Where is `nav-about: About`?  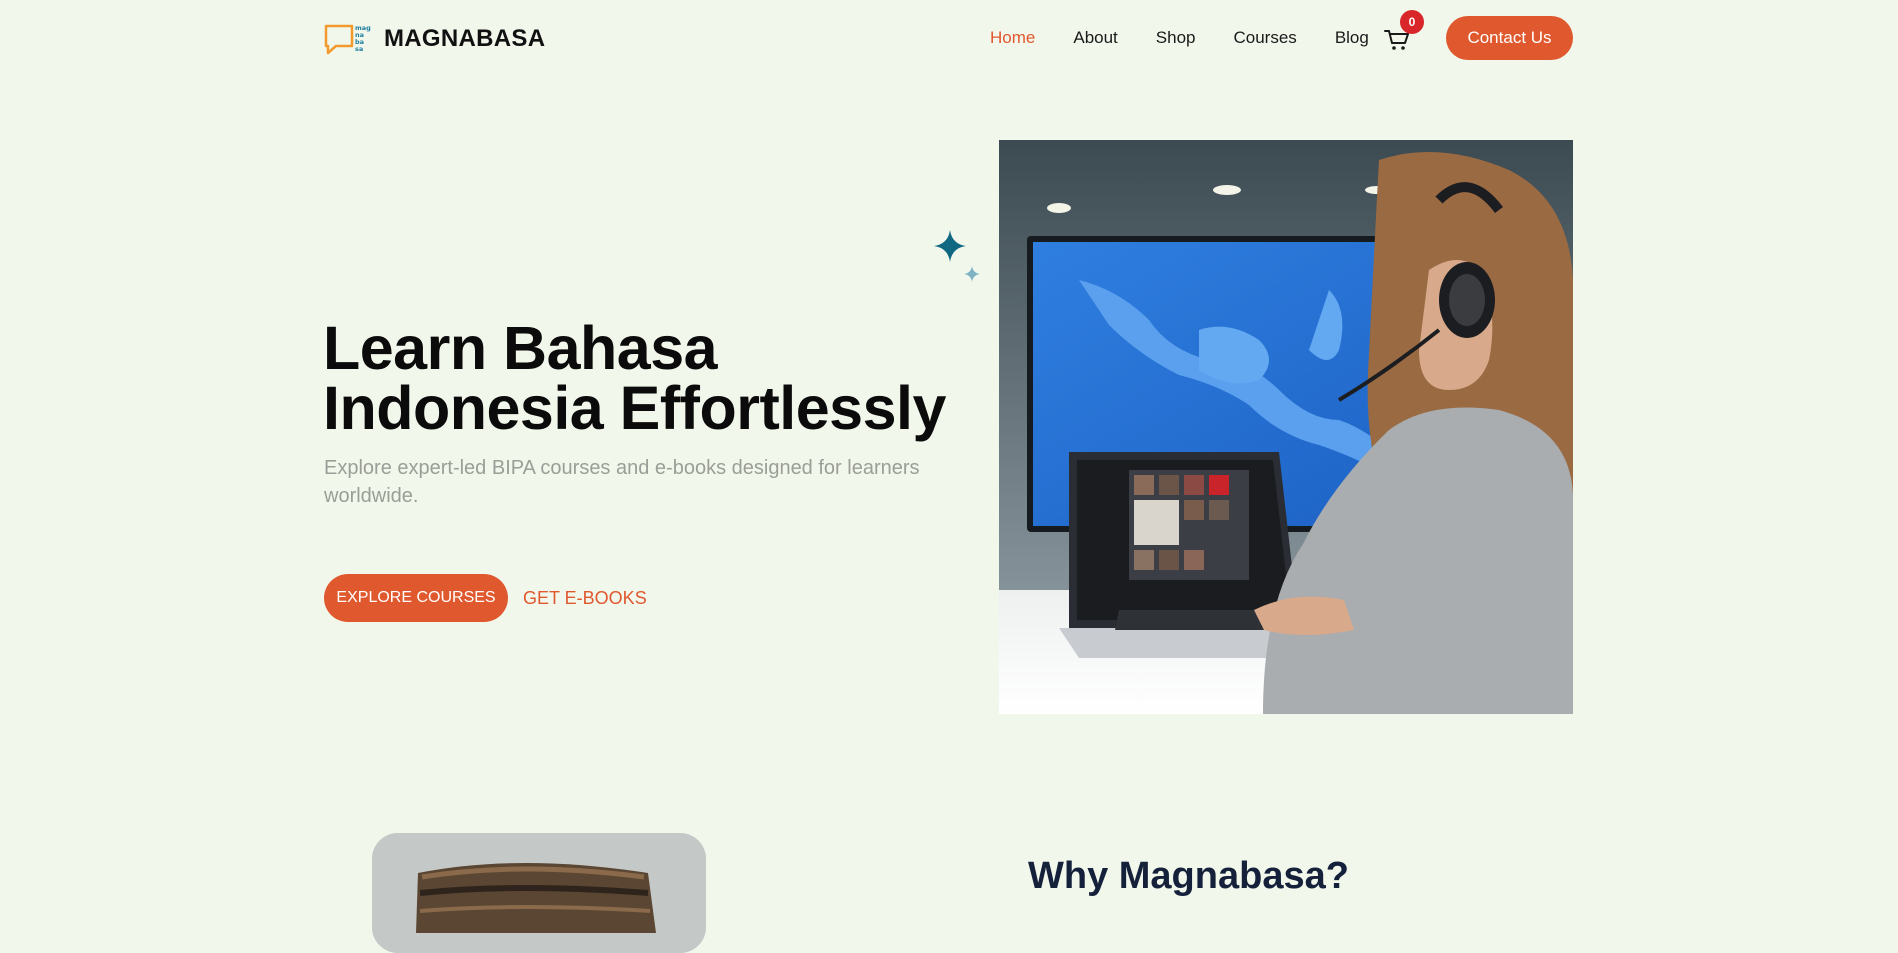 nav-about: About is located at coordinates (1095, 38).